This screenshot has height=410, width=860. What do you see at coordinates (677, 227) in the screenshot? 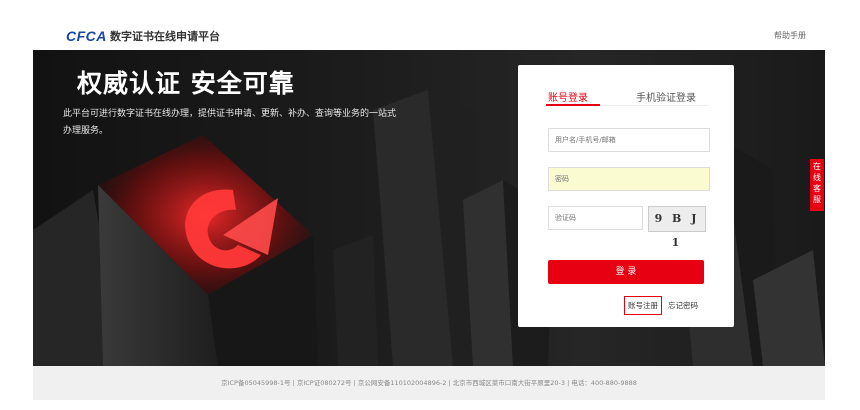
I see `captcha-image: 9 B J 1` at bounding box center [677, 227].